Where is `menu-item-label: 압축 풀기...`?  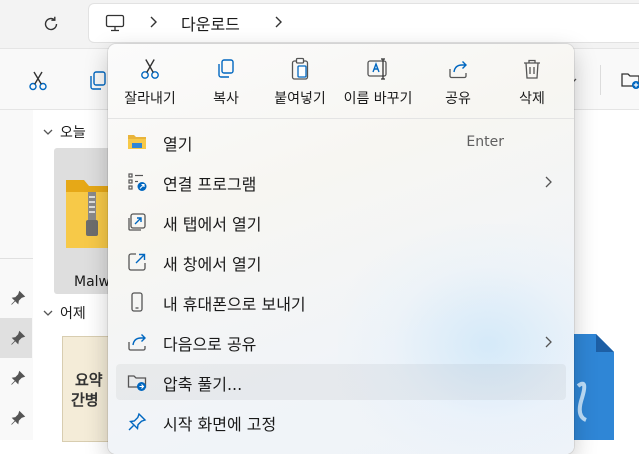 menu-item-label: 압축 풀기... is located at coordinates (203, 384).